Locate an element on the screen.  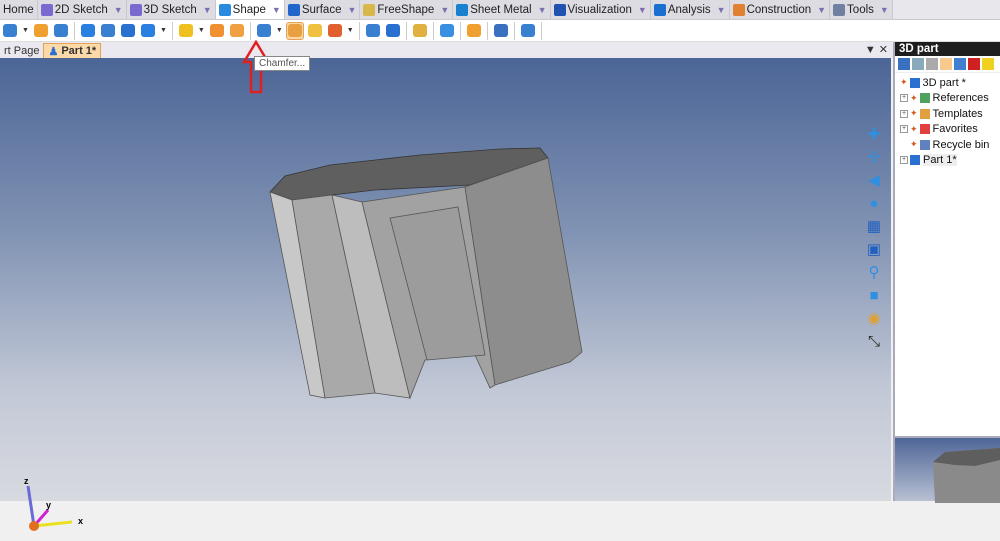
sweep-button is located at coordinates (61, 31).